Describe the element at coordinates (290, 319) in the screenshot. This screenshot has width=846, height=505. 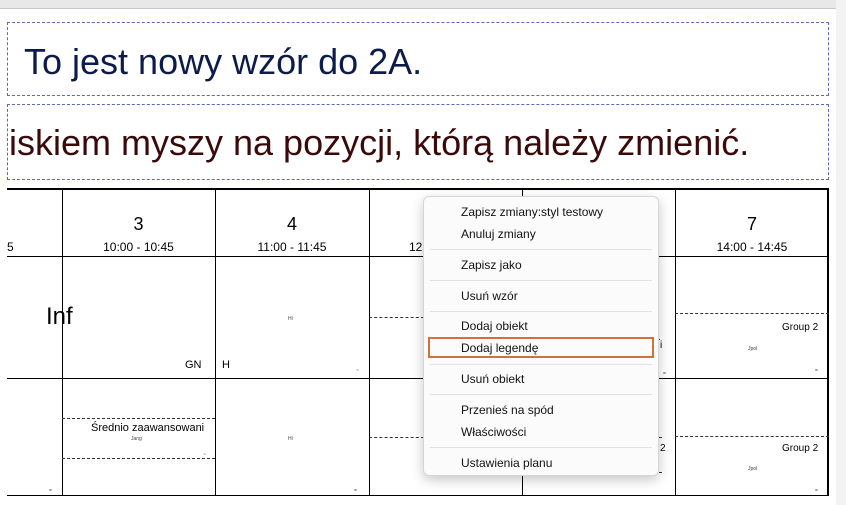
I see `cell-hi-top: Hi` at that location.